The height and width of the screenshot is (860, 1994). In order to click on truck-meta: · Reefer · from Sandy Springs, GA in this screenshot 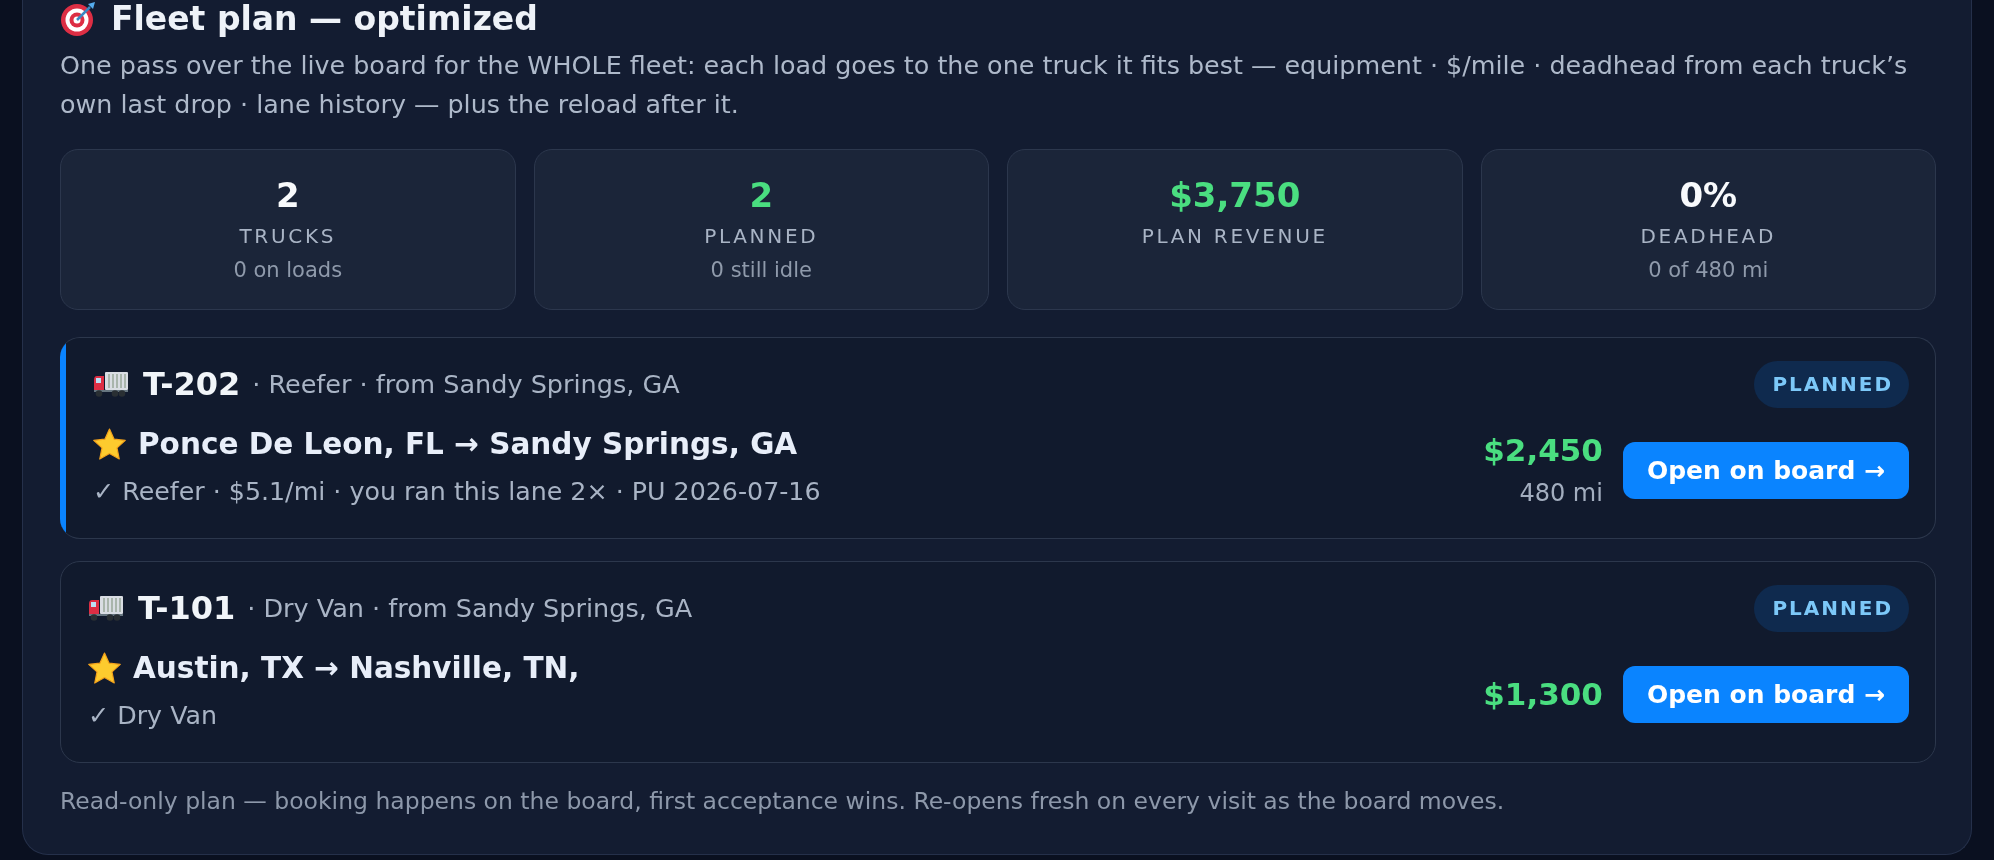, I will do `click(466, 384)`.